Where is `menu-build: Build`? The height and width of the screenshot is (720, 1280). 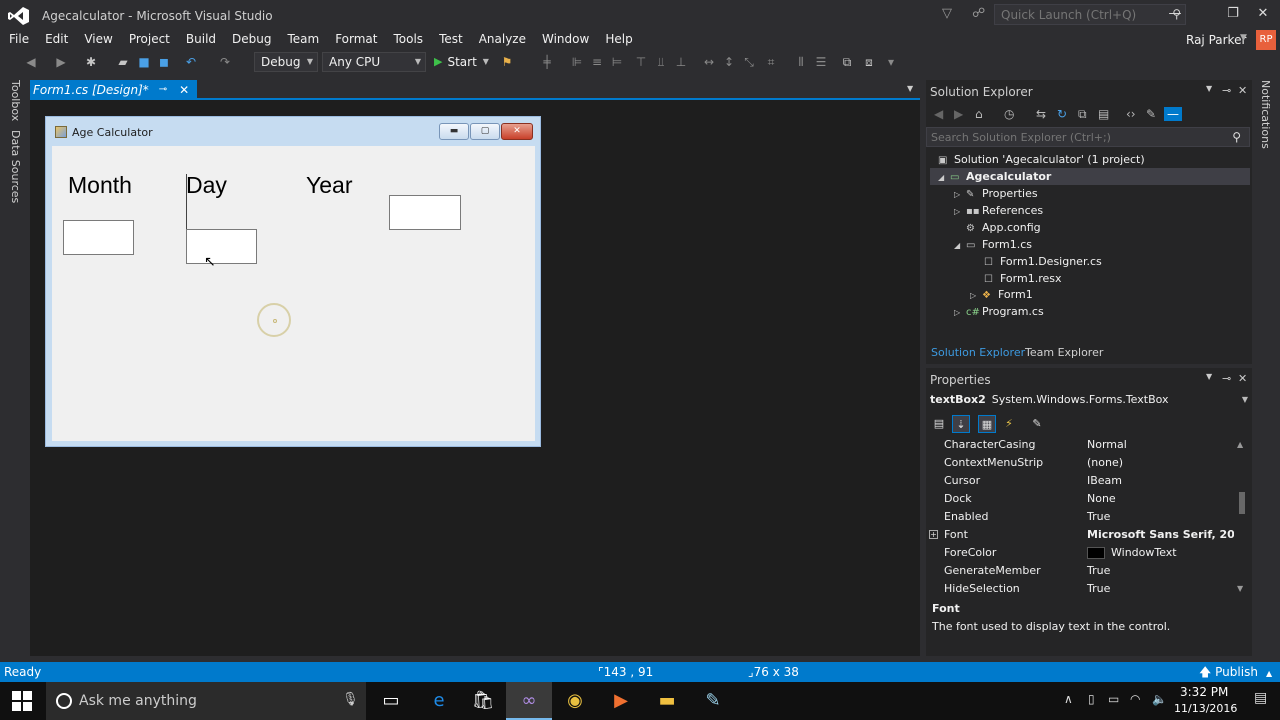
menu-build: Build is located at coordinates (200, 39).